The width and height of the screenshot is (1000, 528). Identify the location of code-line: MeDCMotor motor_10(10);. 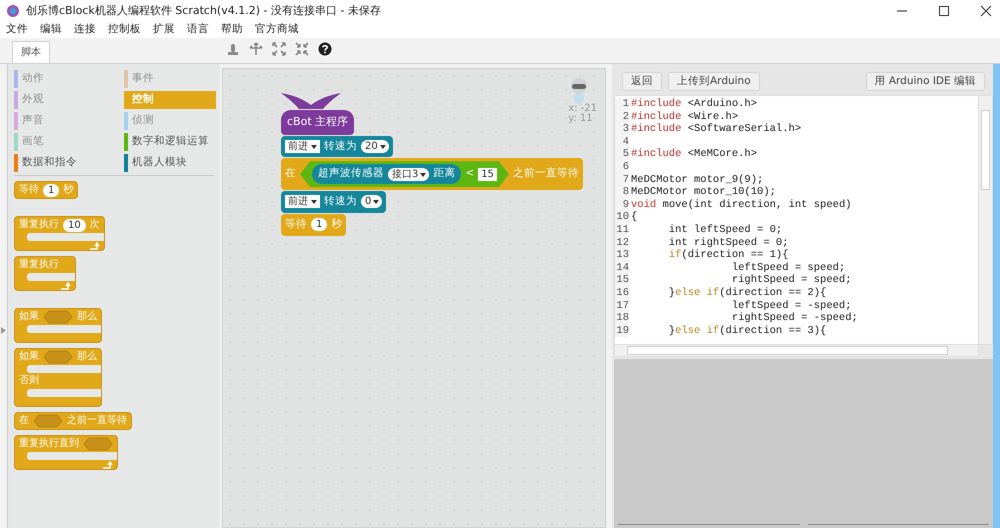
(703, 192).